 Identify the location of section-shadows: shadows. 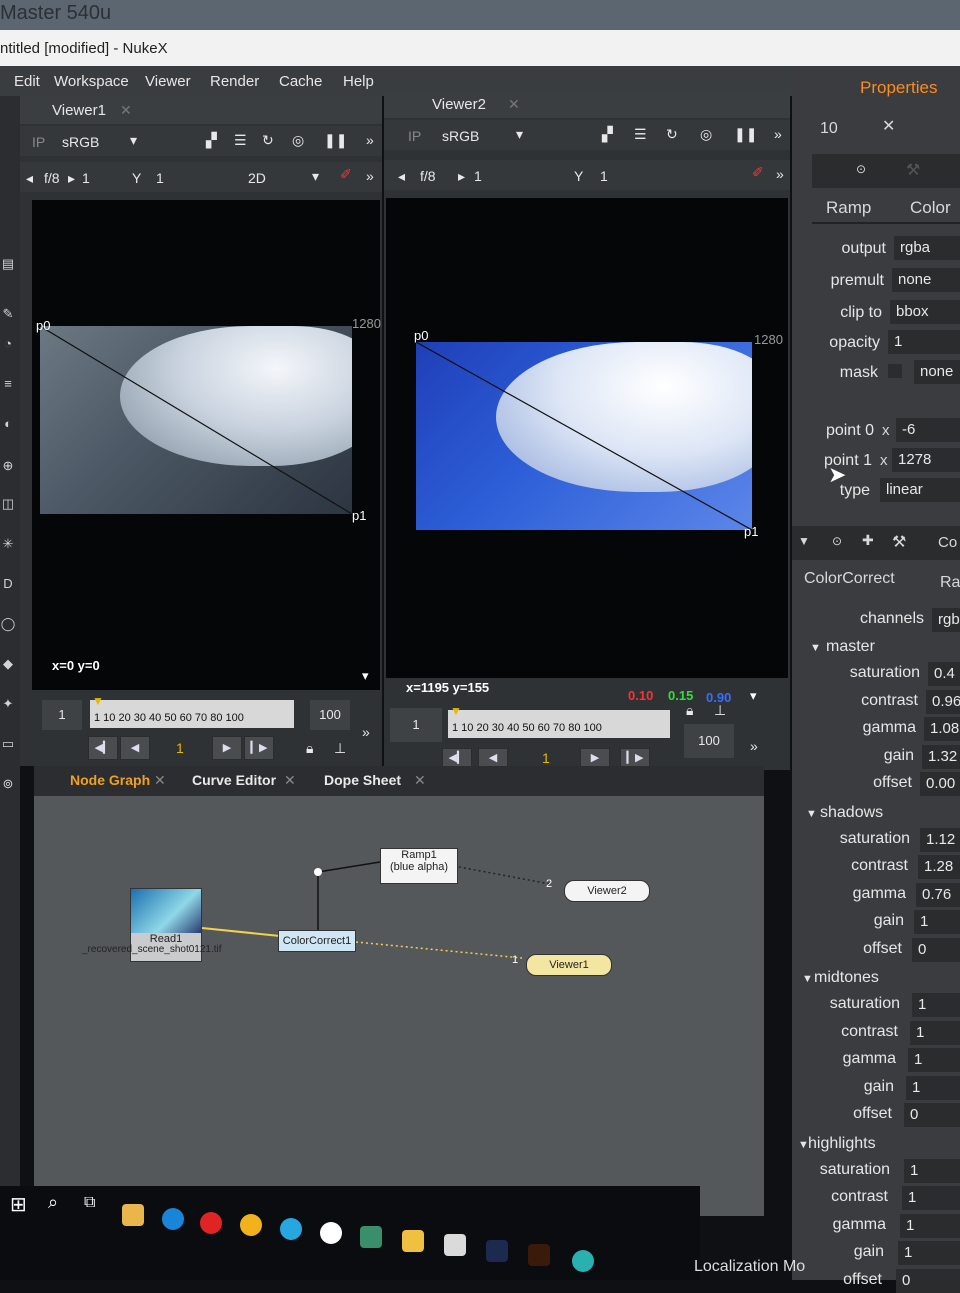
(851, 813).